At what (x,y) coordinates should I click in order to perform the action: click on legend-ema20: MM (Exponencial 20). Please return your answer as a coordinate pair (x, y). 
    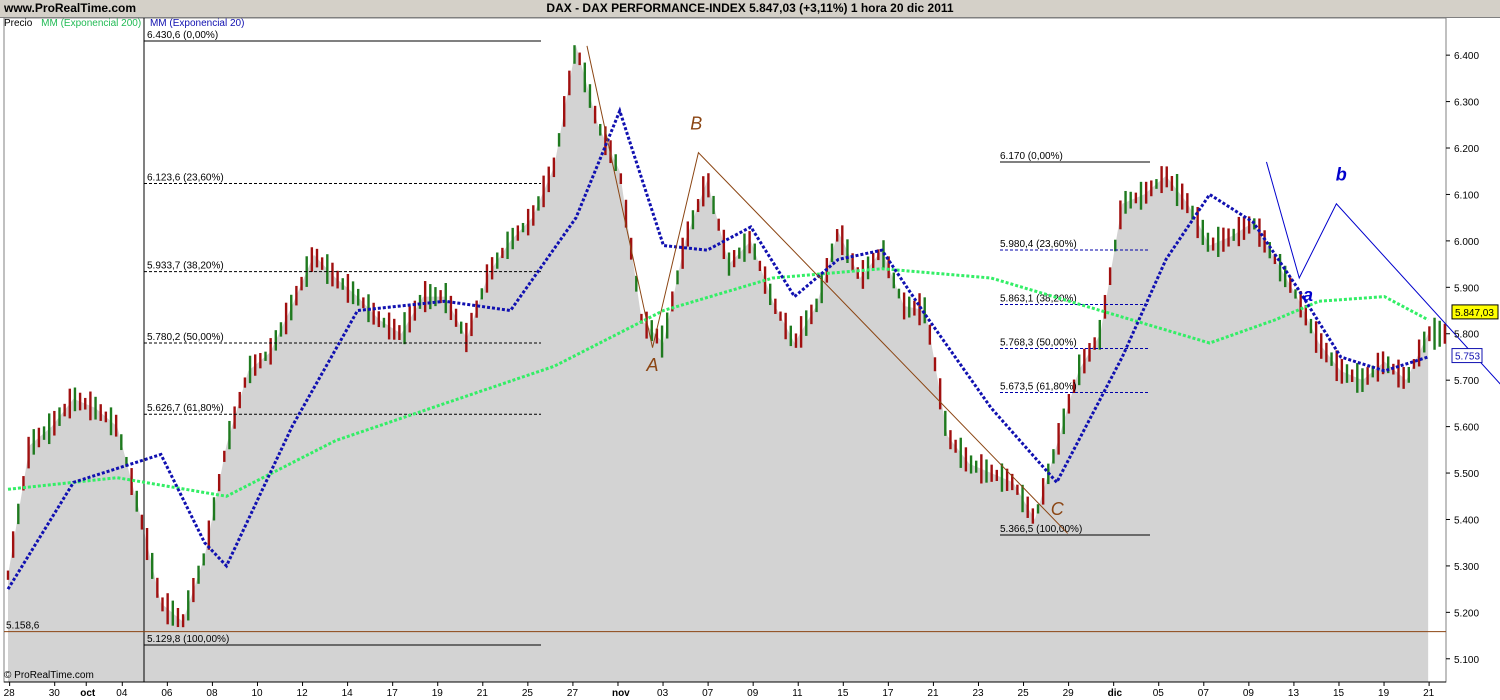
    Looking at the image, I should click on (197, 23).